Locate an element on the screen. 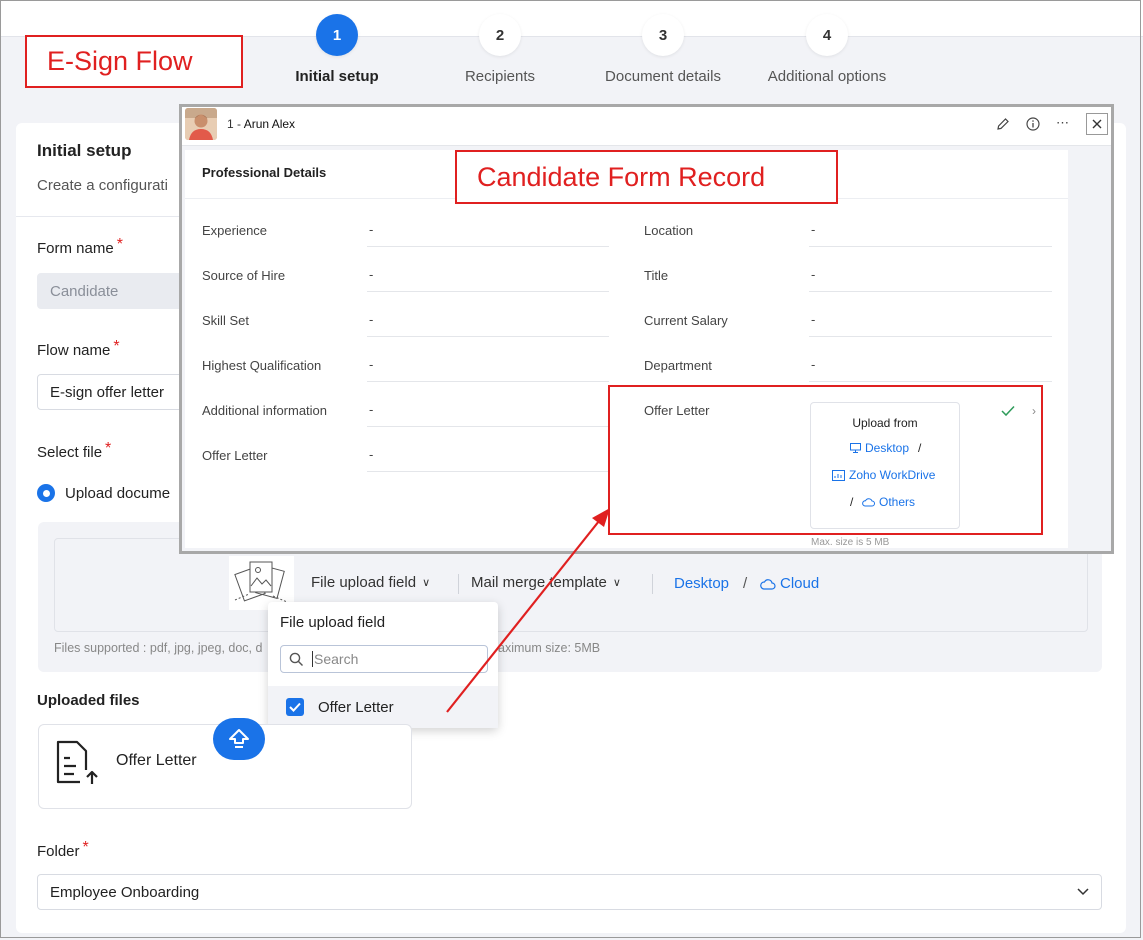  field-value-additional-information: - is located at coordinates (371, 409).